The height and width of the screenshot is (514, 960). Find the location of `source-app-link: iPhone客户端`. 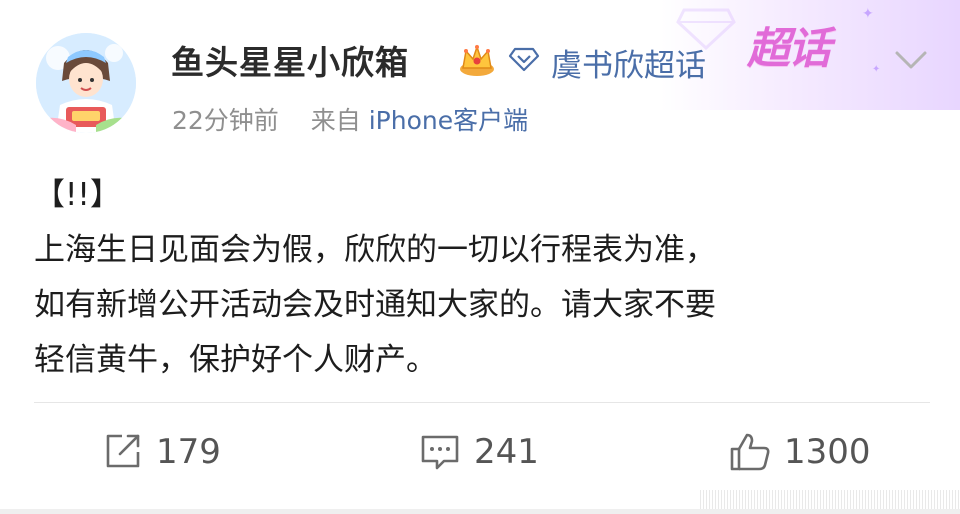

source-app-link: iPhone客户端 is located at coordinates (448, 120).